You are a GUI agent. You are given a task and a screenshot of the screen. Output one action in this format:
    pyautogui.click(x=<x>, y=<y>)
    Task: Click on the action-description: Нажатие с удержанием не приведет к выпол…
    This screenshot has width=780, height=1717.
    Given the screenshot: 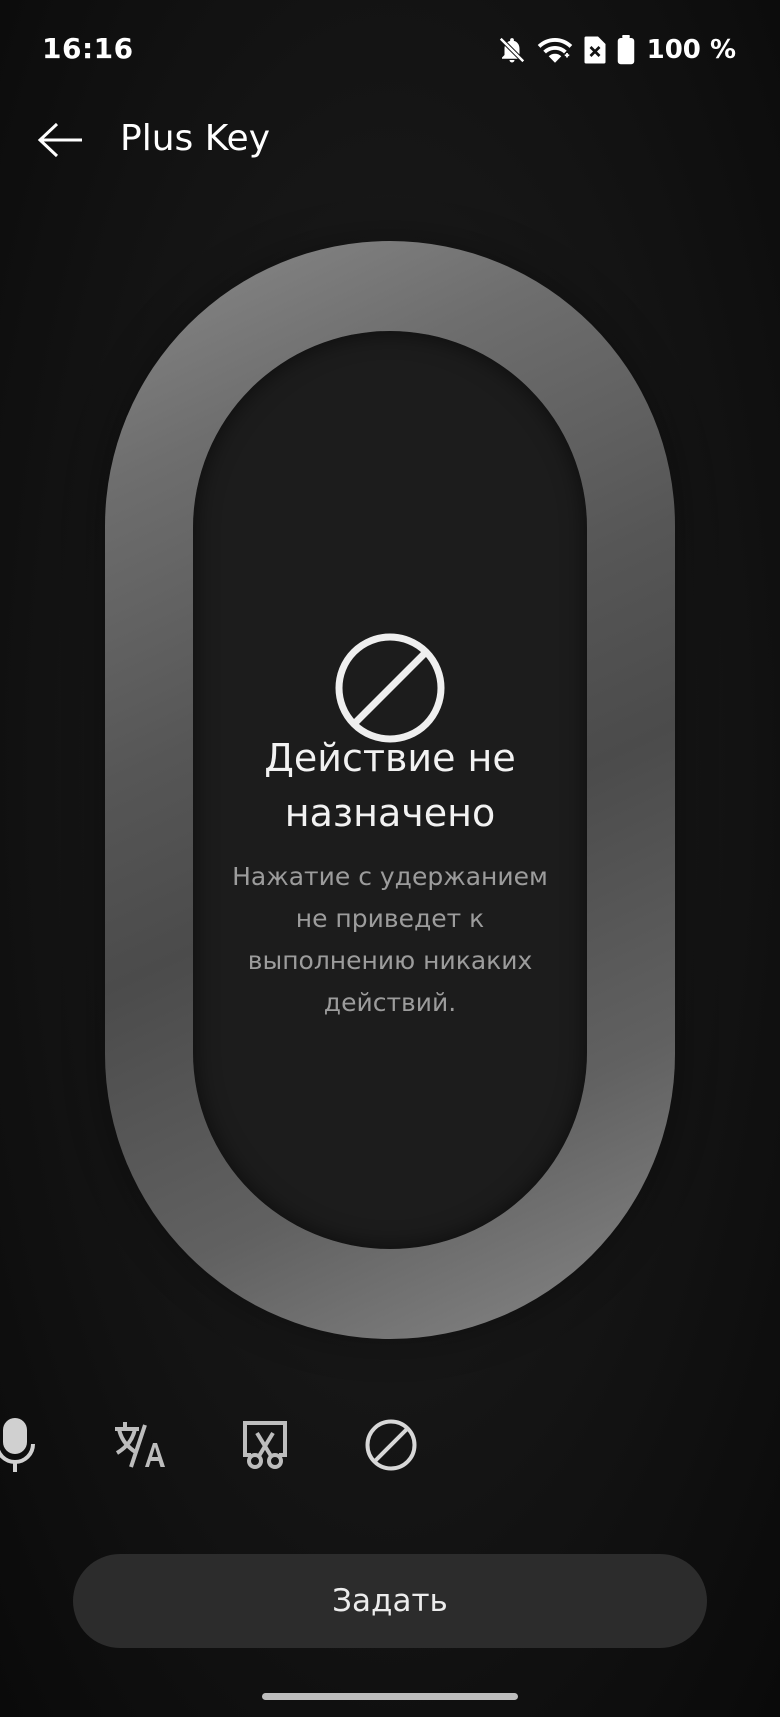 What is the action you would take?
    pyautogui.click(x=390, y=940)
    